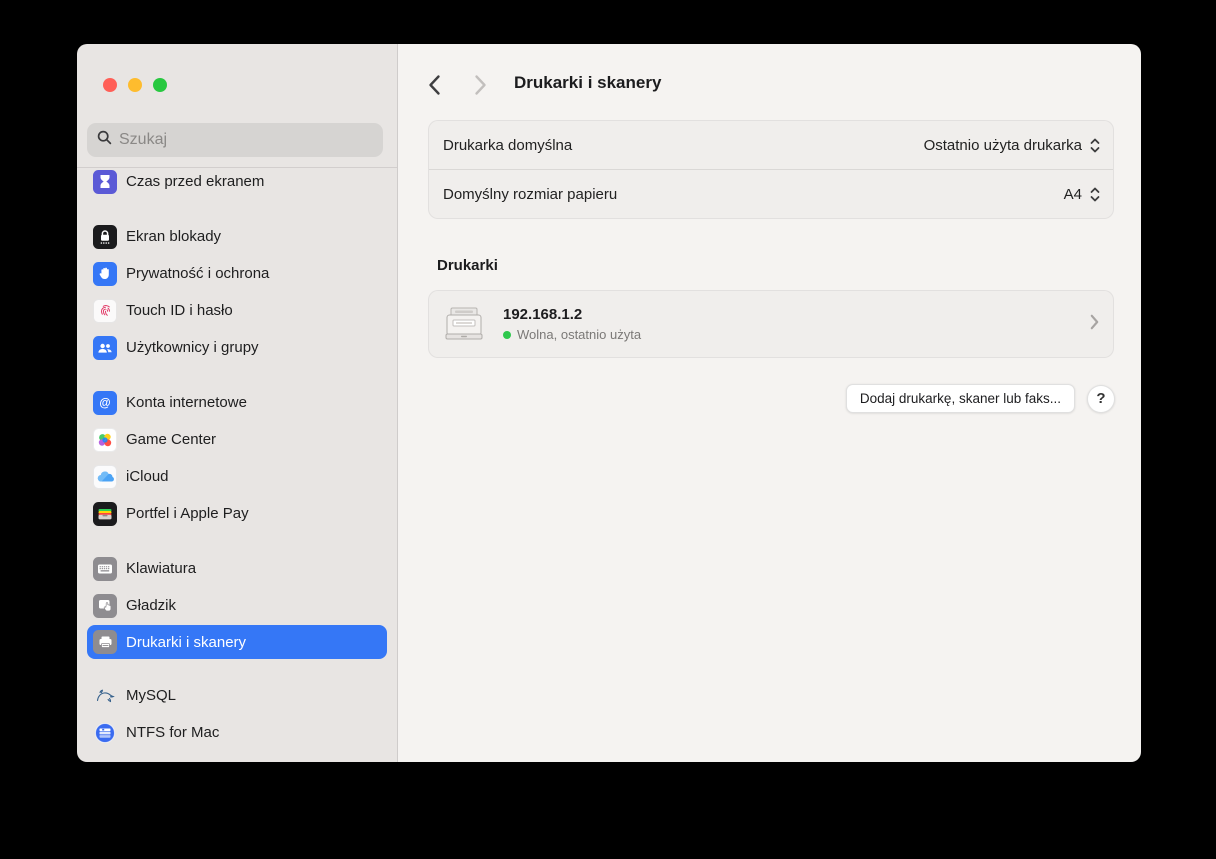 The image size is (1216, 859). What do you see at coordinates (1095, 194) in the screenshot?
I see `default-paper-select` at bounding box center [1095, 194].